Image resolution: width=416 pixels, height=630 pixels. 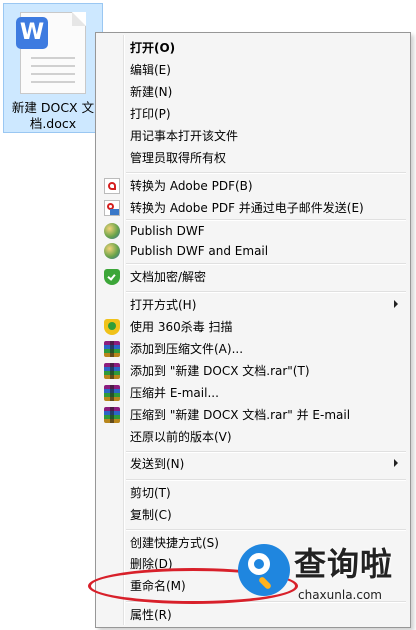 I want to click on 360-shield-icon, so click(x=112, y=327).